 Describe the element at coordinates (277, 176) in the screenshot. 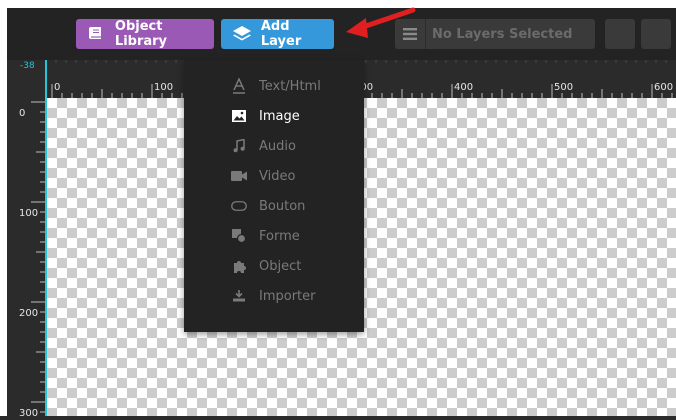

I see `dropdown-item-label: Video` at that location.